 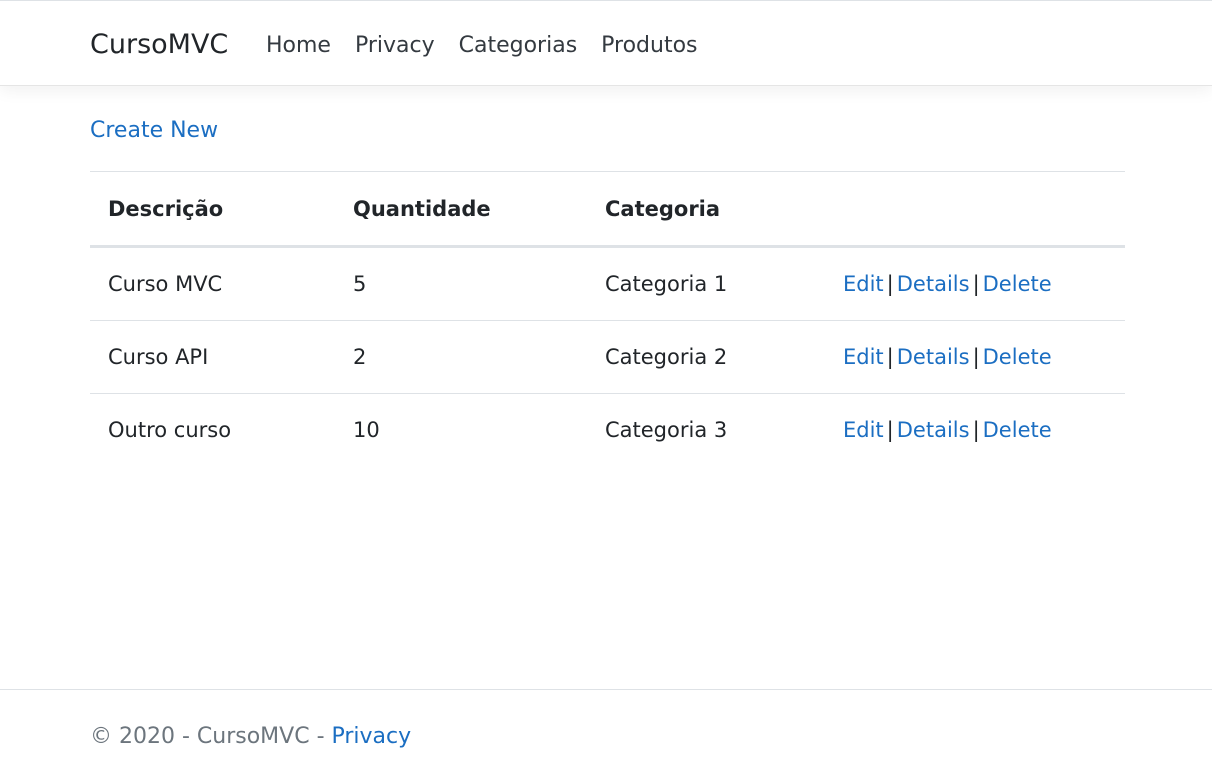 I want to click on cell-quantidade: 10, so click(x=366, y=430).